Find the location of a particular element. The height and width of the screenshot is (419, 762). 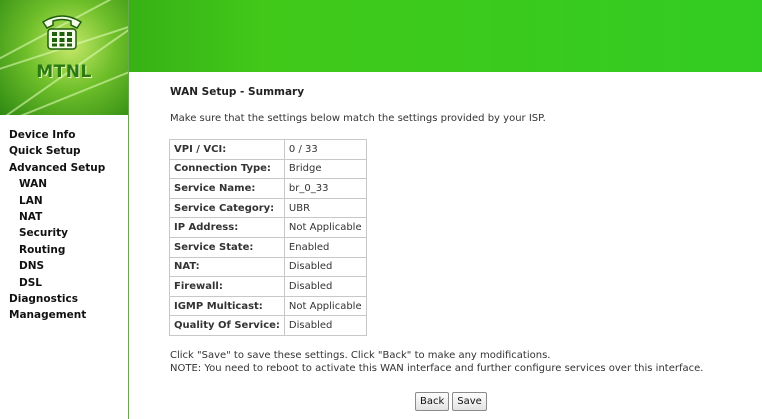

table-row: Service Name: br_0_33 is located at coordinates (268, 188).